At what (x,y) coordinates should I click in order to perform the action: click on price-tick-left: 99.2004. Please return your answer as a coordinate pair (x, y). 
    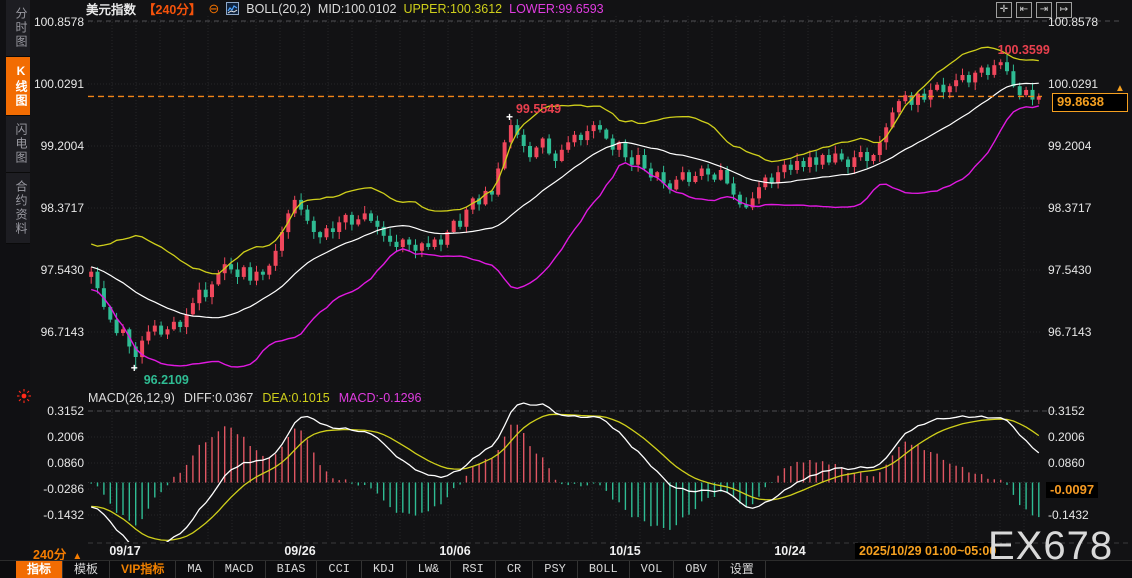
    Looking at the image, I should click on (62, 146).